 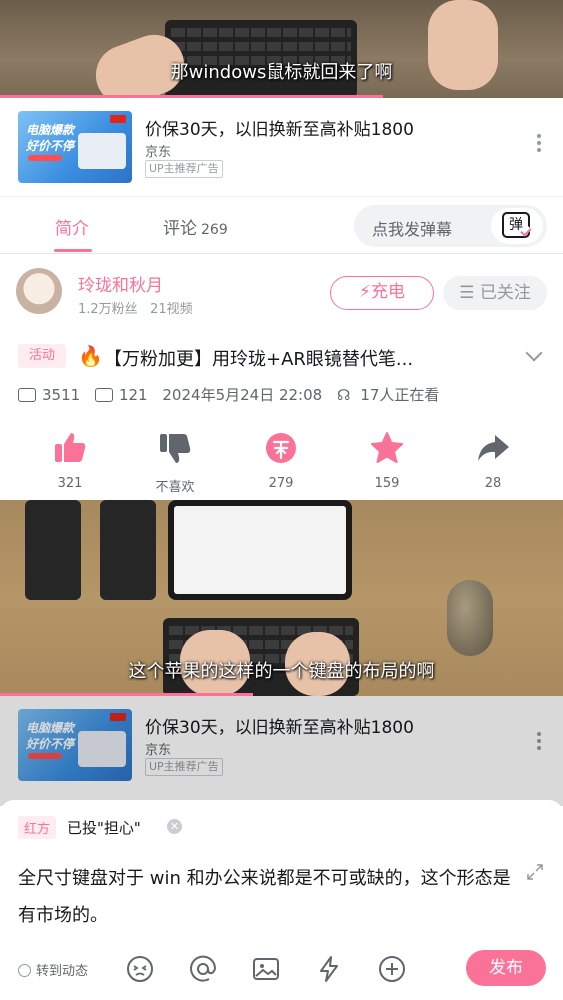 What do you see at coordinates (467, 293) in the screenshot?
I see `menu-icon: ☰` at bounding box center [467, 293].